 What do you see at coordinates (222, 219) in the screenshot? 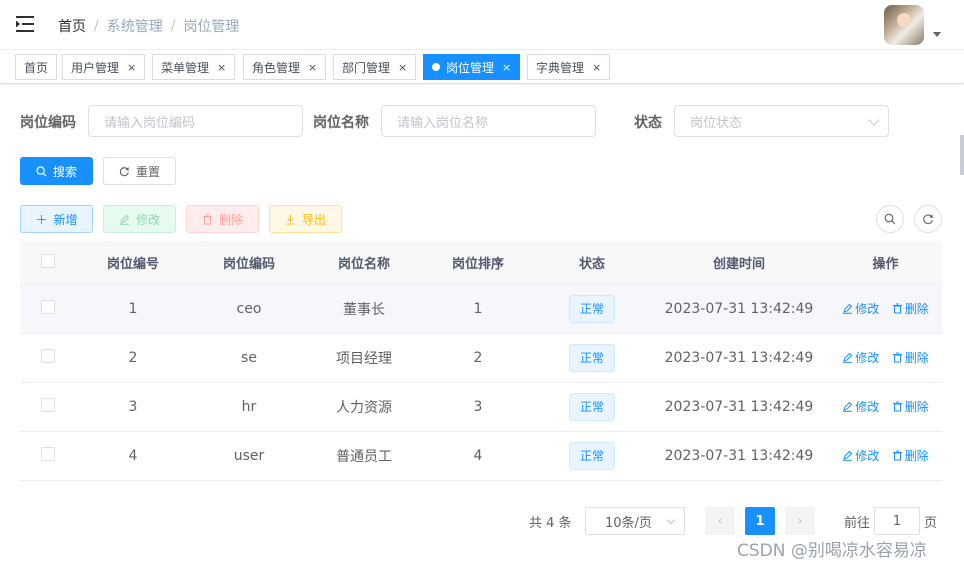
I see `delete-button: 删除` at bounding box center [222, 219].